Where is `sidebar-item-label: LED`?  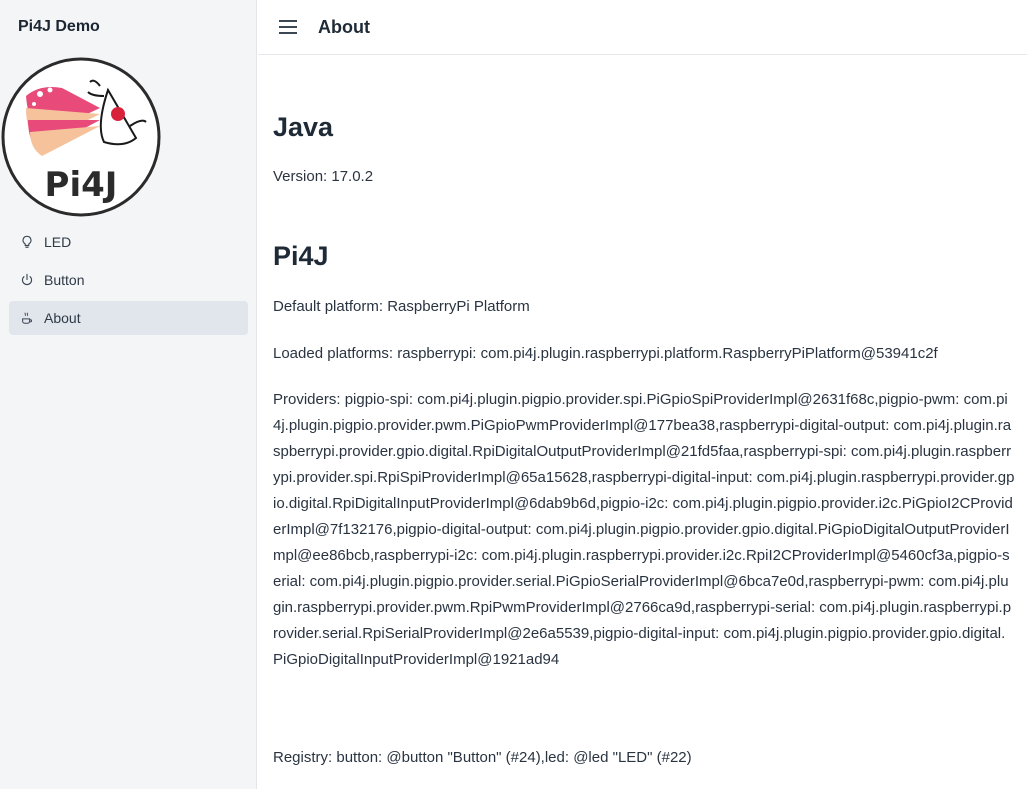
sidebar-item-label: LED is located at coordinates (58, 242).